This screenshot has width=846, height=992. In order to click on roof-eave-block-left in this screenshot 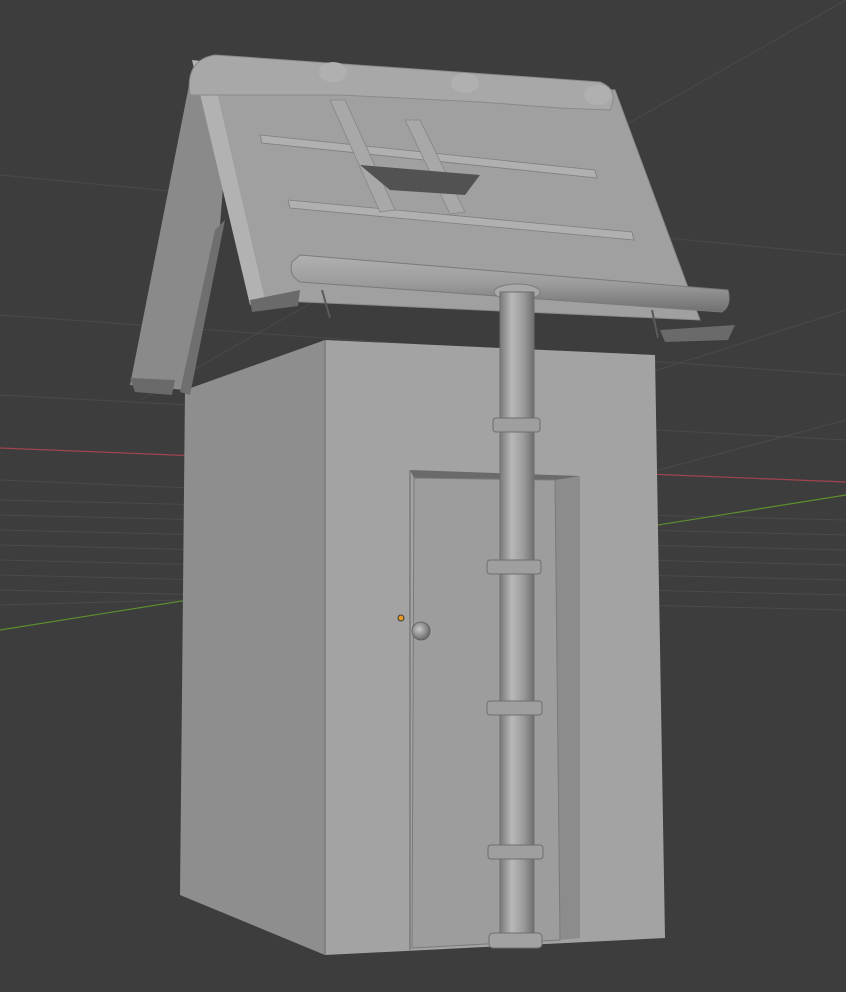, I will do `click(152, 386)`.